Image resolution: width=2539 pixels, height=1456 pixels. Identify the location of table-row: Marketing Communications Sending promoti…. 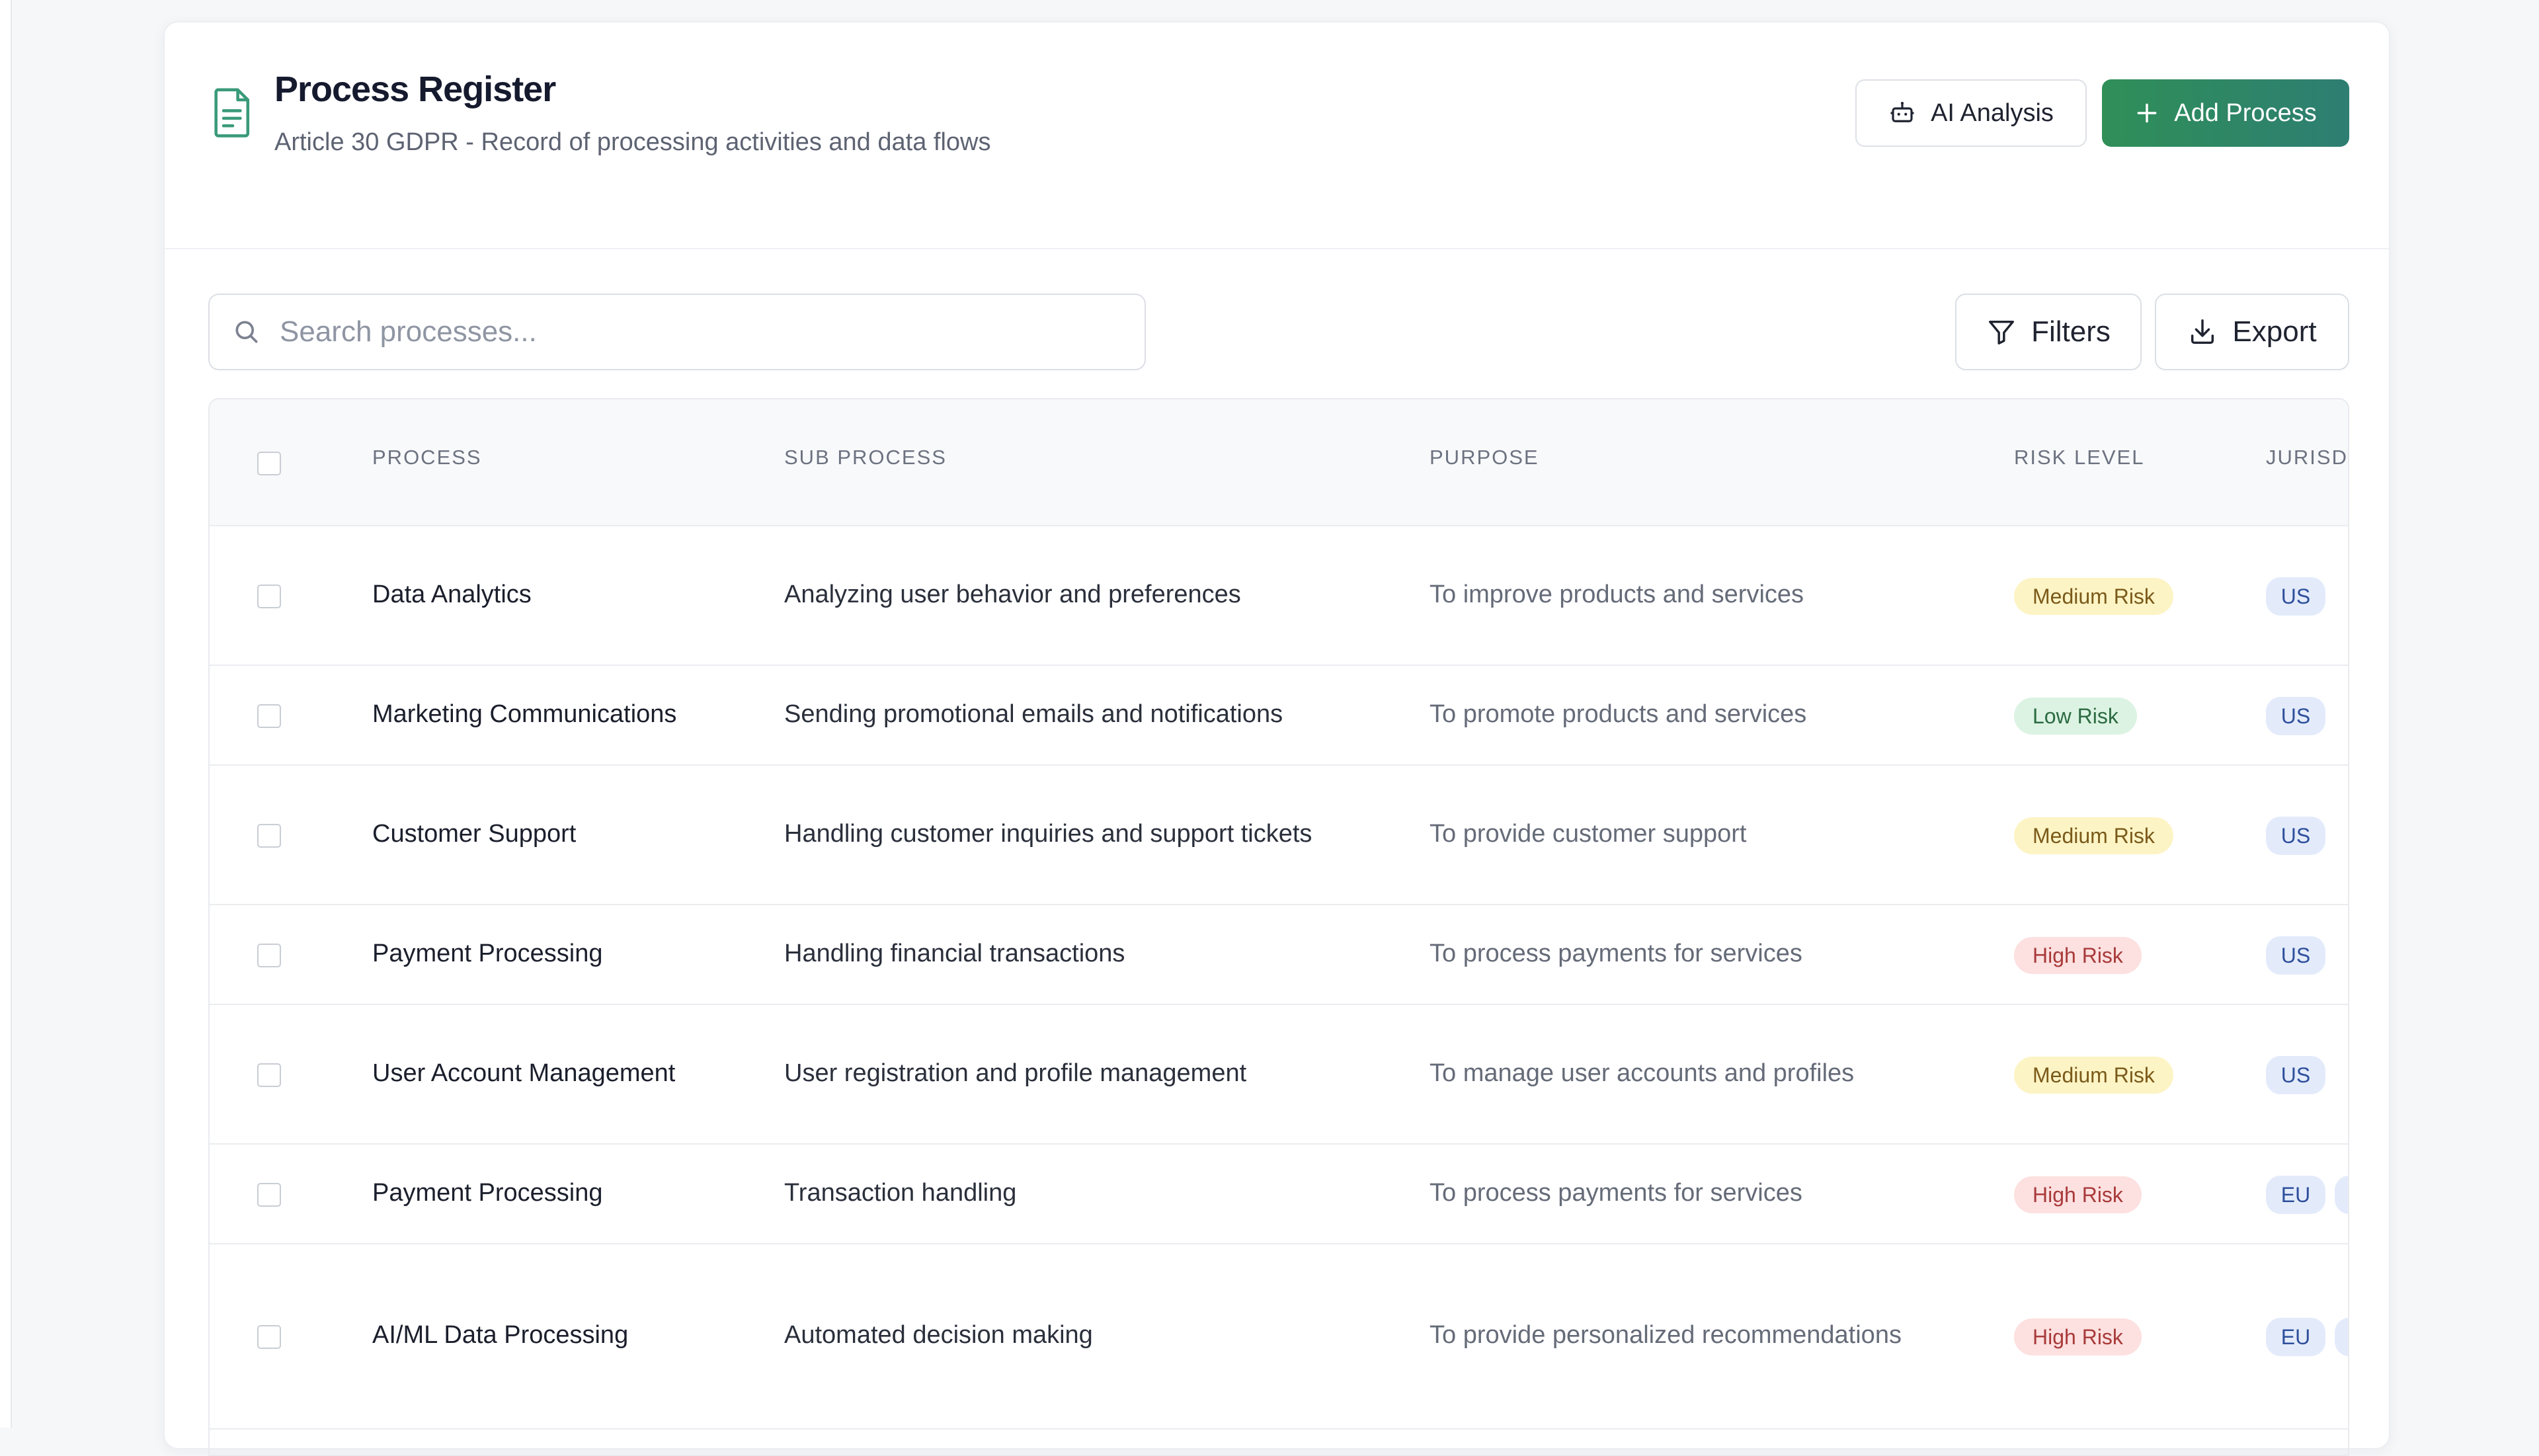
(1279, 716).